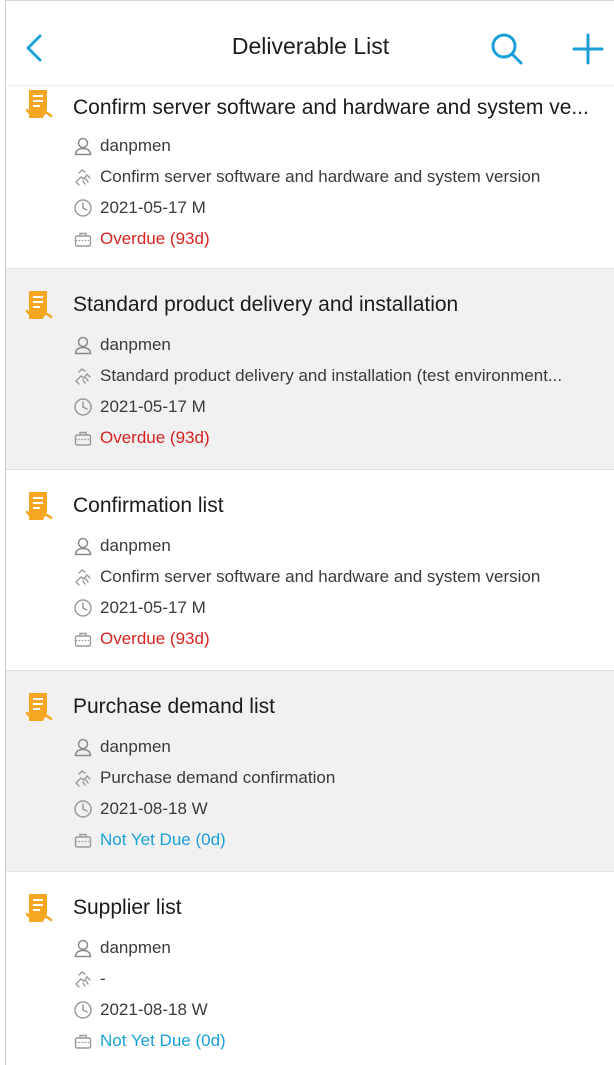  What do you see at coordinates (588, 49) in the screenshot?
I see `plus-icon` at bounding box center [588, 49].